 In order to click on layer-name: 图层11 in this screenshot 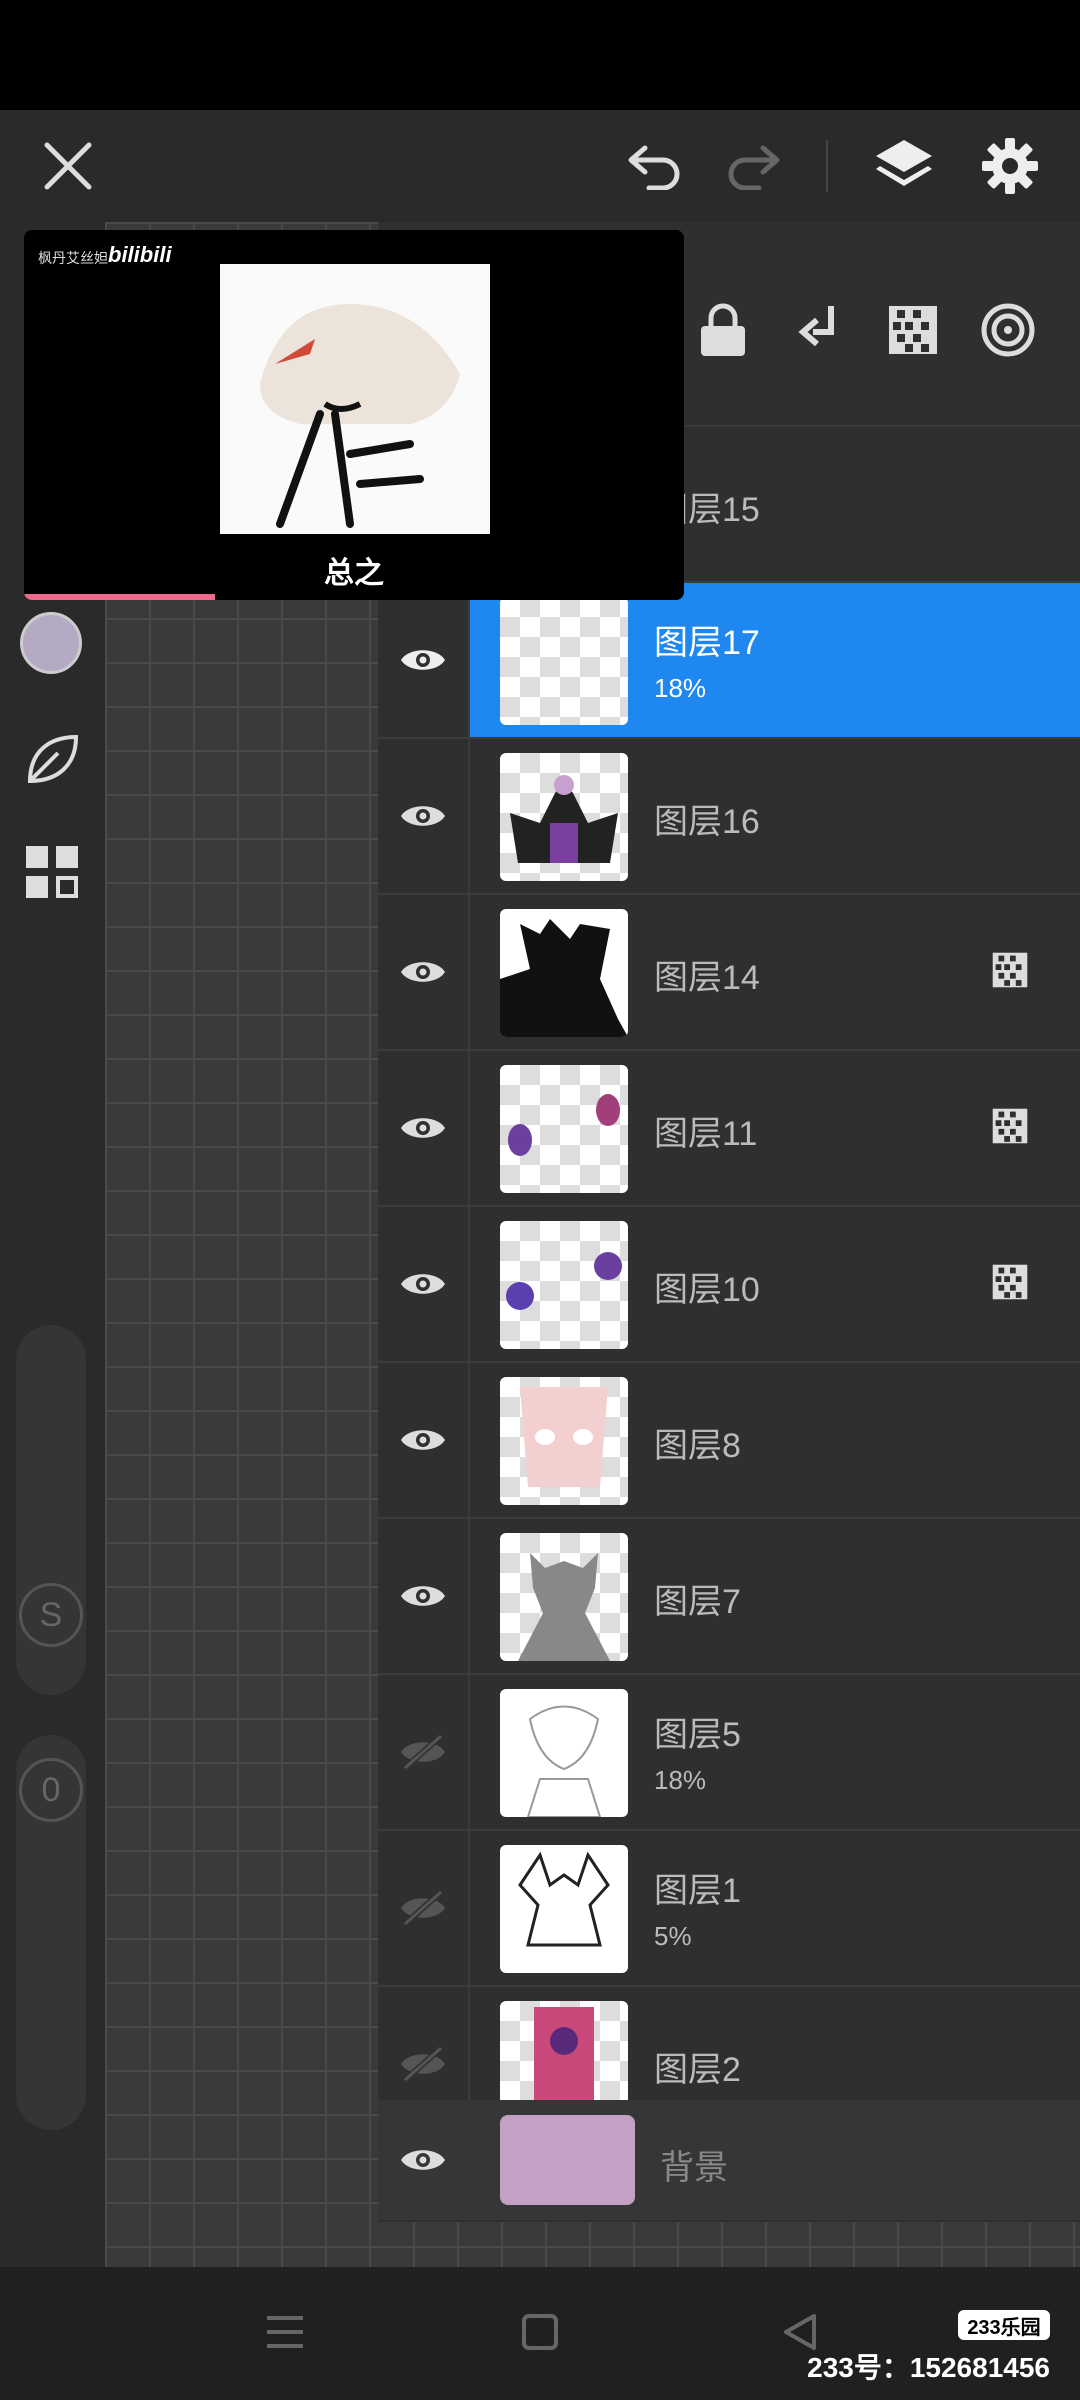, I will do `click(706, 1134)`.